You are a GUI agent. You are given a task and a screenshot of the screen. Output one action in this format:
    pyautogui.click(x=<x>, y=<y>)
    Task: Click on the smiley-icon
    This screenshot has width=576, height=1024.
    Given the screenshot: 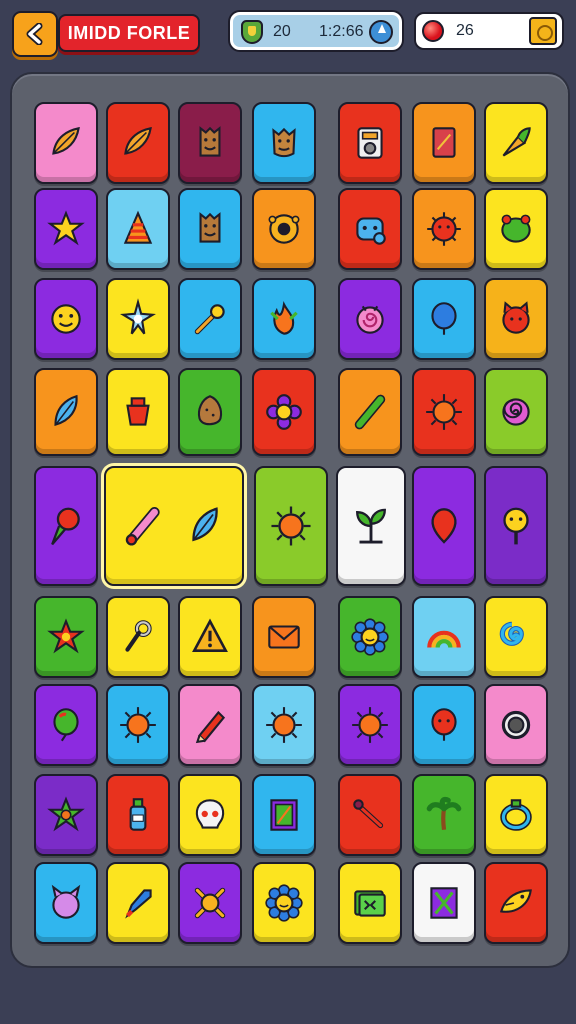 What is the action you would take?
    pyautogui.click(x=66, y=319)
    